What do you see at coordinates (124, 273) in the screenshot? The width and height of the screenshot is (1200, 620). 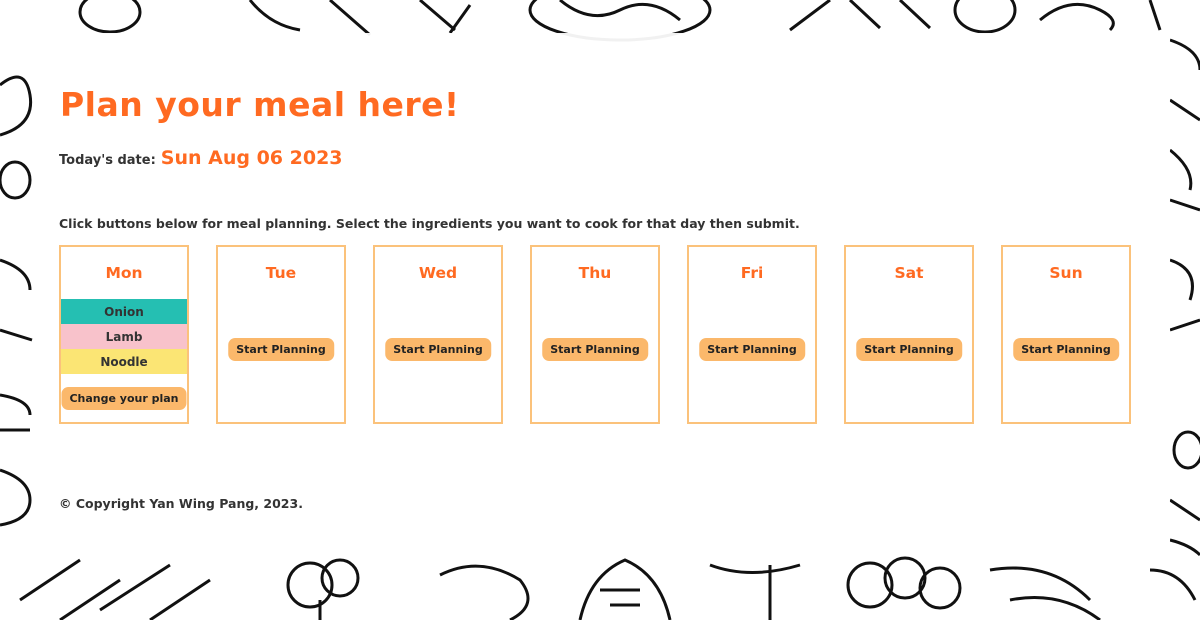 I see `day-name: Mon` at bounding box center [124, 273].